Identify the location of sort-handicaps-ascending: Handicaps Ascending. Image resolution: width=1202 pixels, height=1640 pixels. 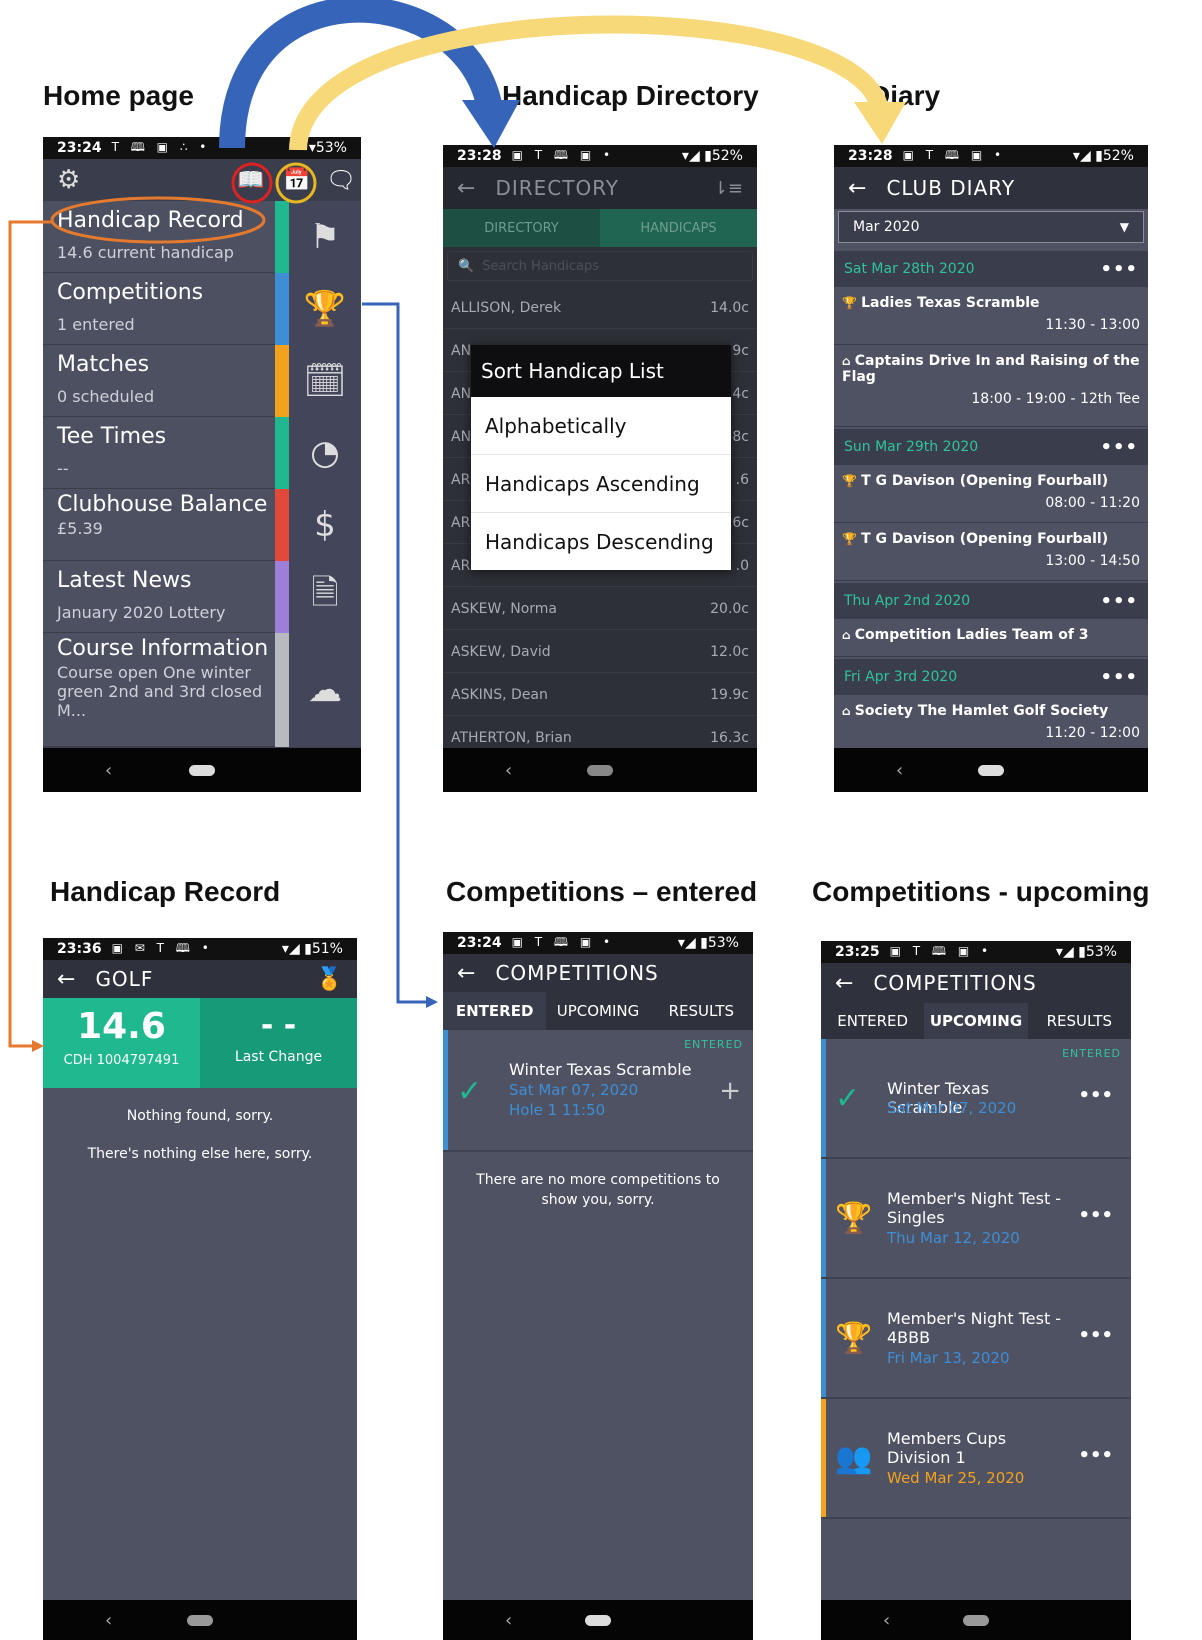
(601, 484).